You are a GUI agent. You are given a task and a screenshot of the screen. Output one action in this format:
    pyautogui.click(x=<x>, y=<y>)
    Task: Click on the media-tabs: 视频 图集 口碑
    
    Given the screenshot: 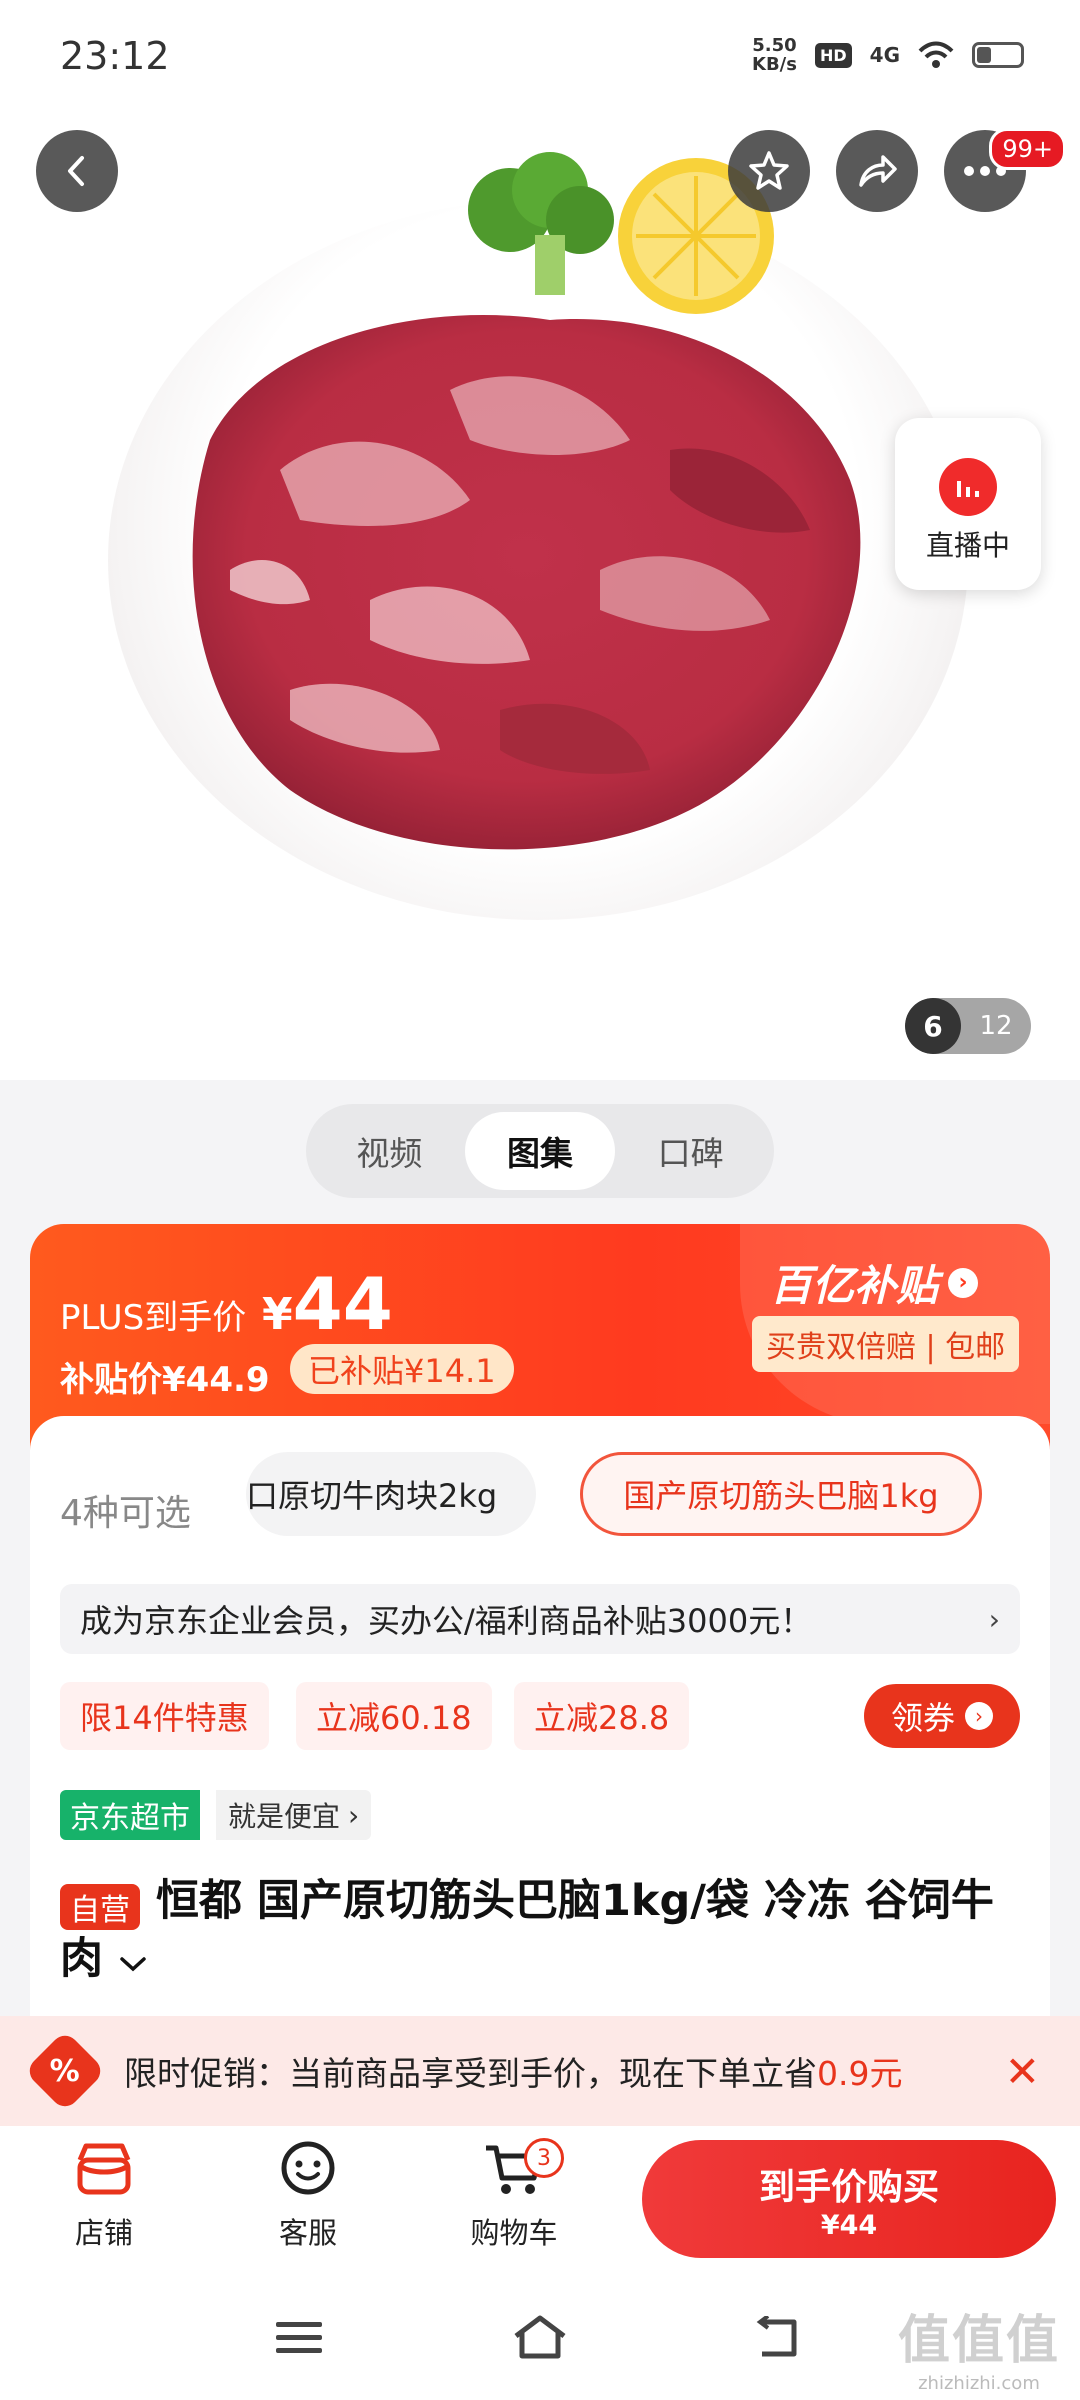 What is the action you would take?
    pyautogui.click(x=540, y=1151)
    